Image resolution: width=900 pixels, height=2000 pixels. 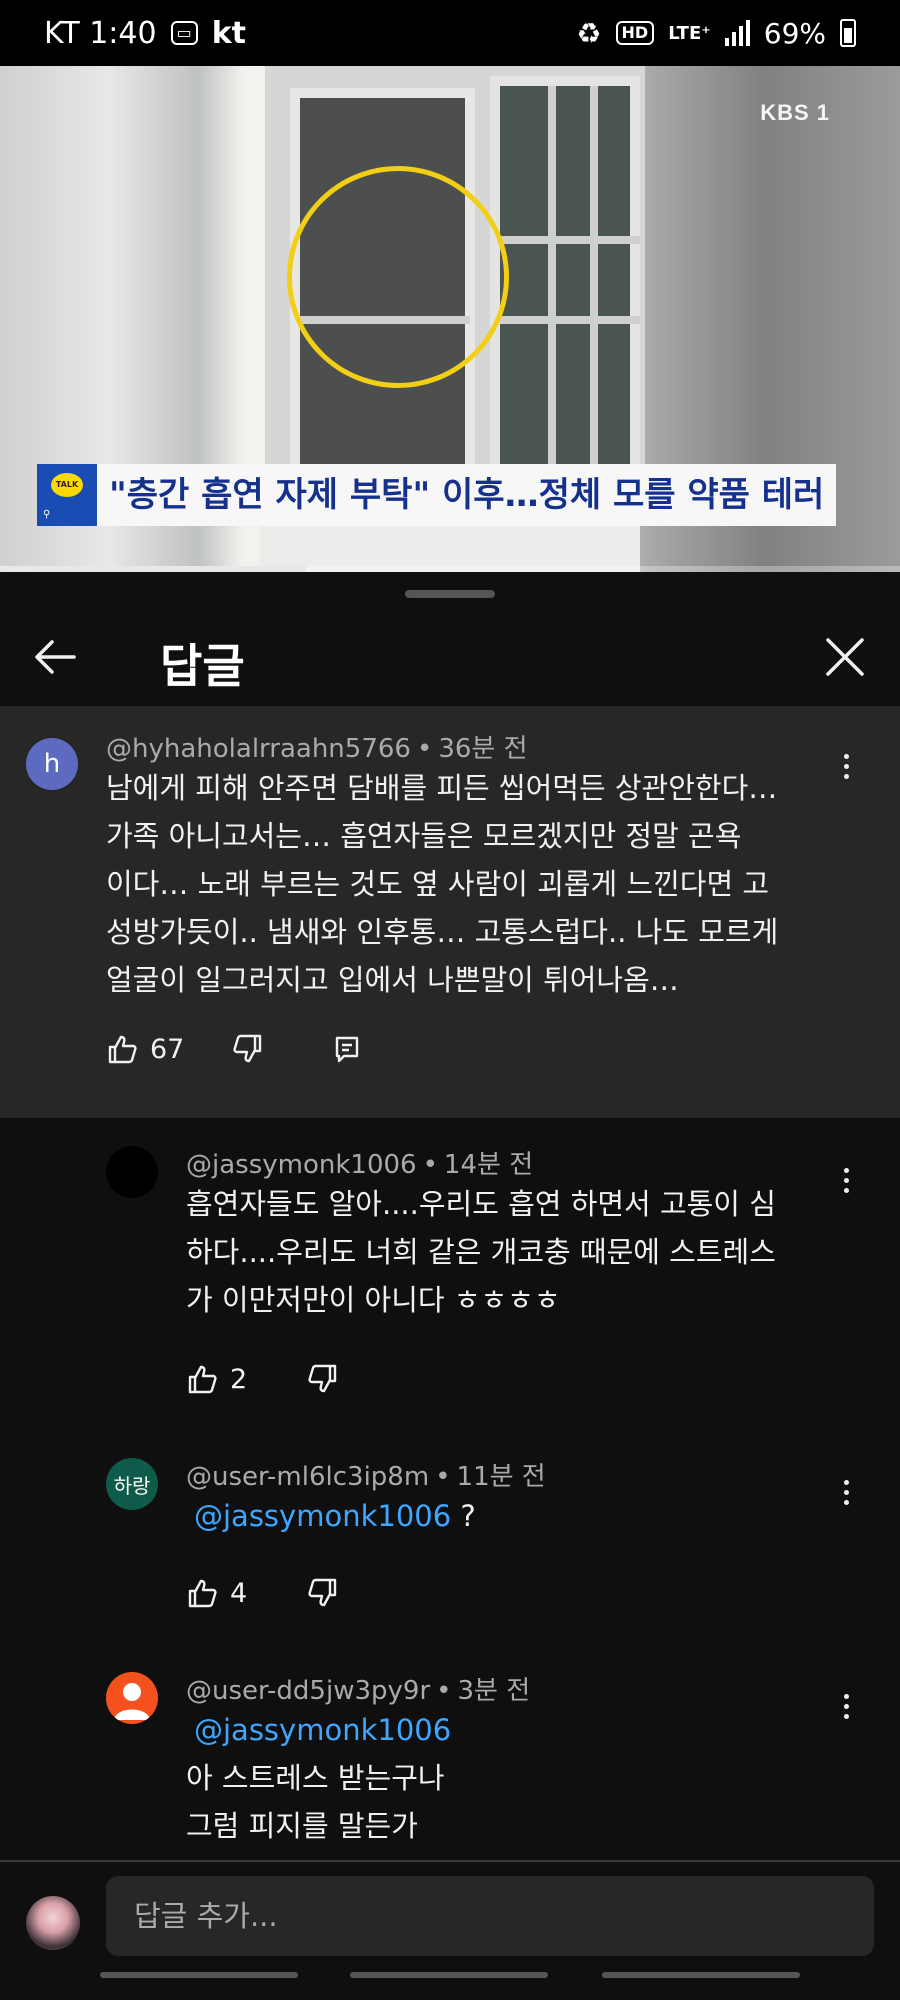 I want to click on comment-line: 가 이만저만이 아니다 ㅎㅎㅎㅎ, so click(x=373, y=1300).